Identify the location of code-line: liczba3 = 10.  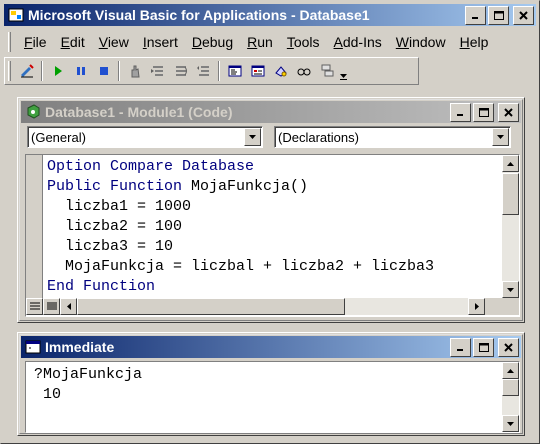
(110, 247).